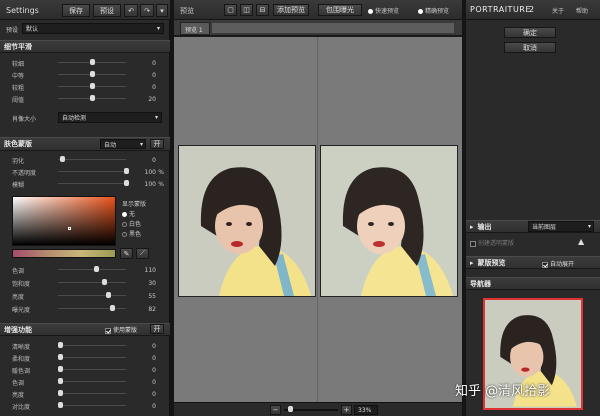  What do you see at coordinates (340, 10) in the screenshot?
I see `bracket-exposure-button: 包围曝光` at bounding box center [340, 10].